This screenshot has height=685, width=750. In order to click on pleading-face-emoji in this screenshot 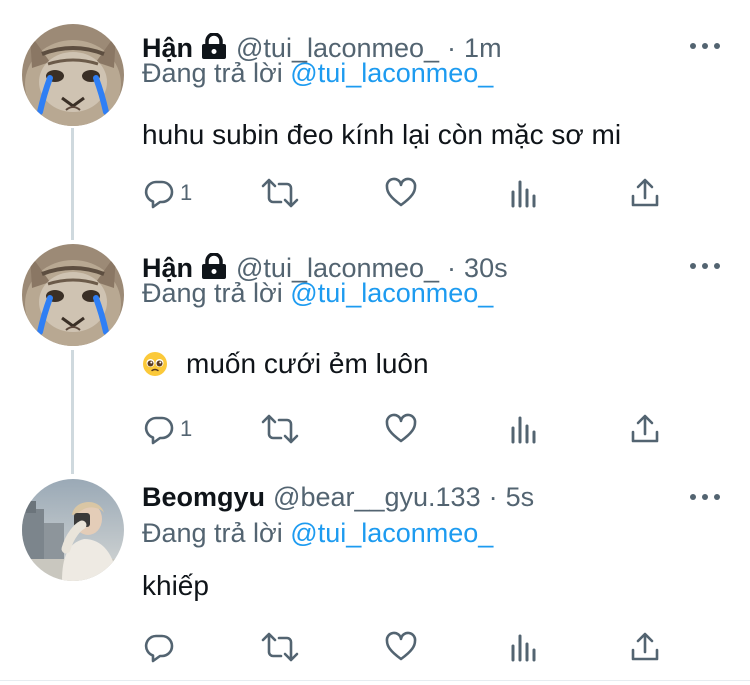, I will do `click(155, 367)`.